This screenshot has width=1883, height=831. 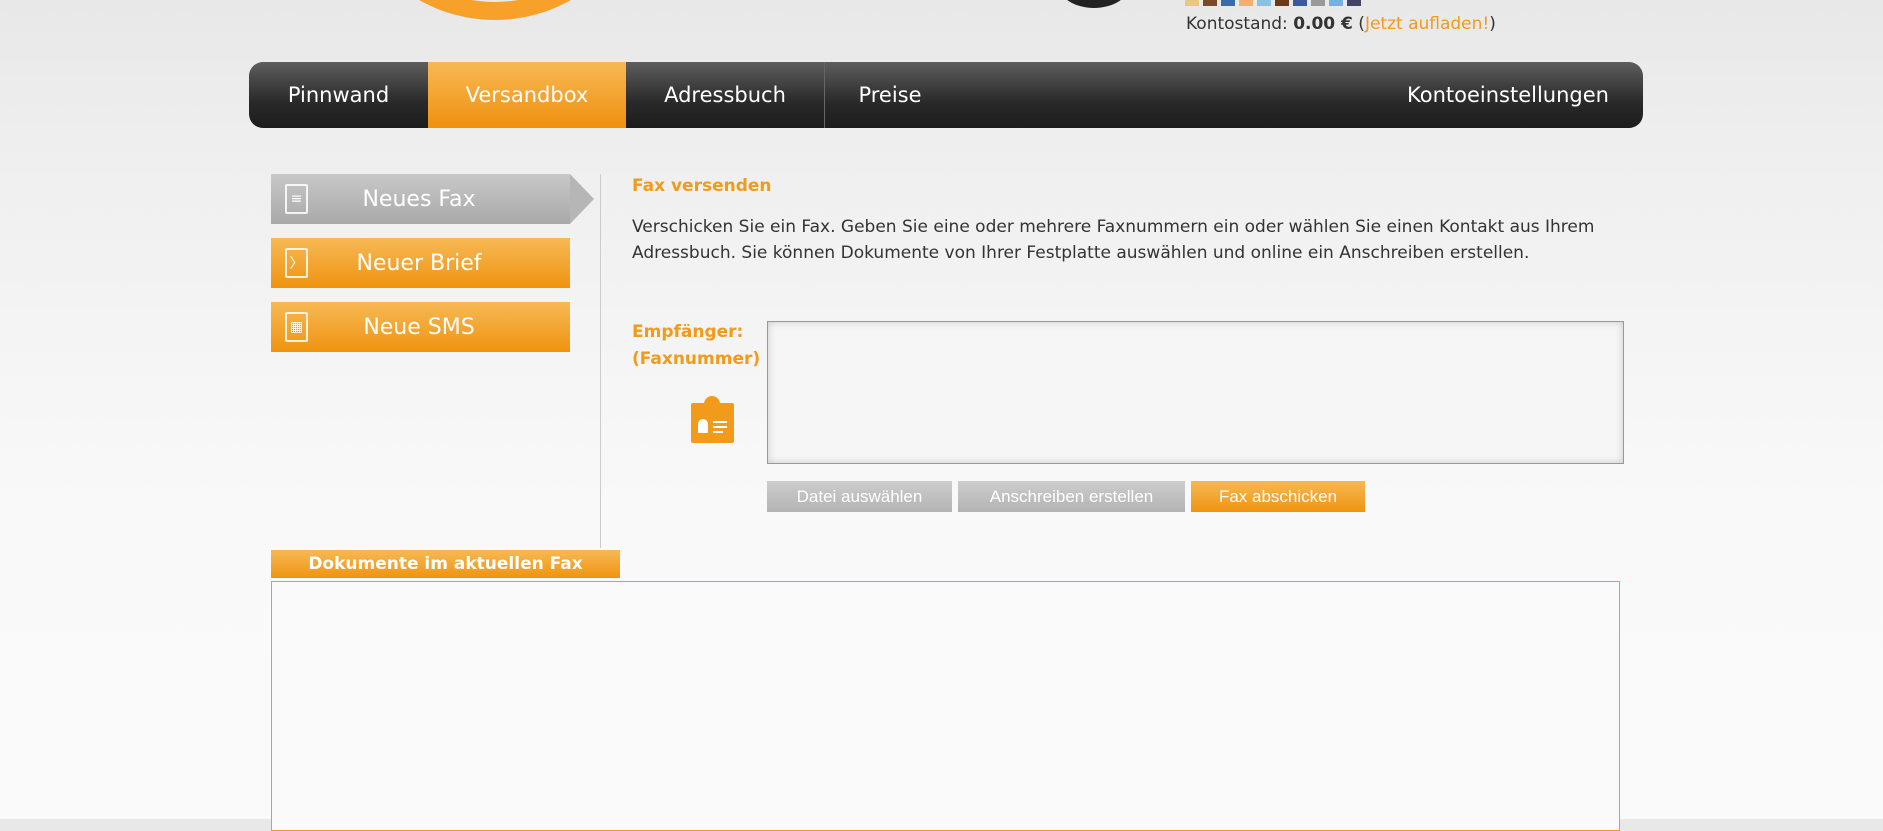 What do you see at coordinates (445, 564) in the screenshot?
I see `documents-header: Dokumente im aktuellen Fax` at bounding box center [445, 564].